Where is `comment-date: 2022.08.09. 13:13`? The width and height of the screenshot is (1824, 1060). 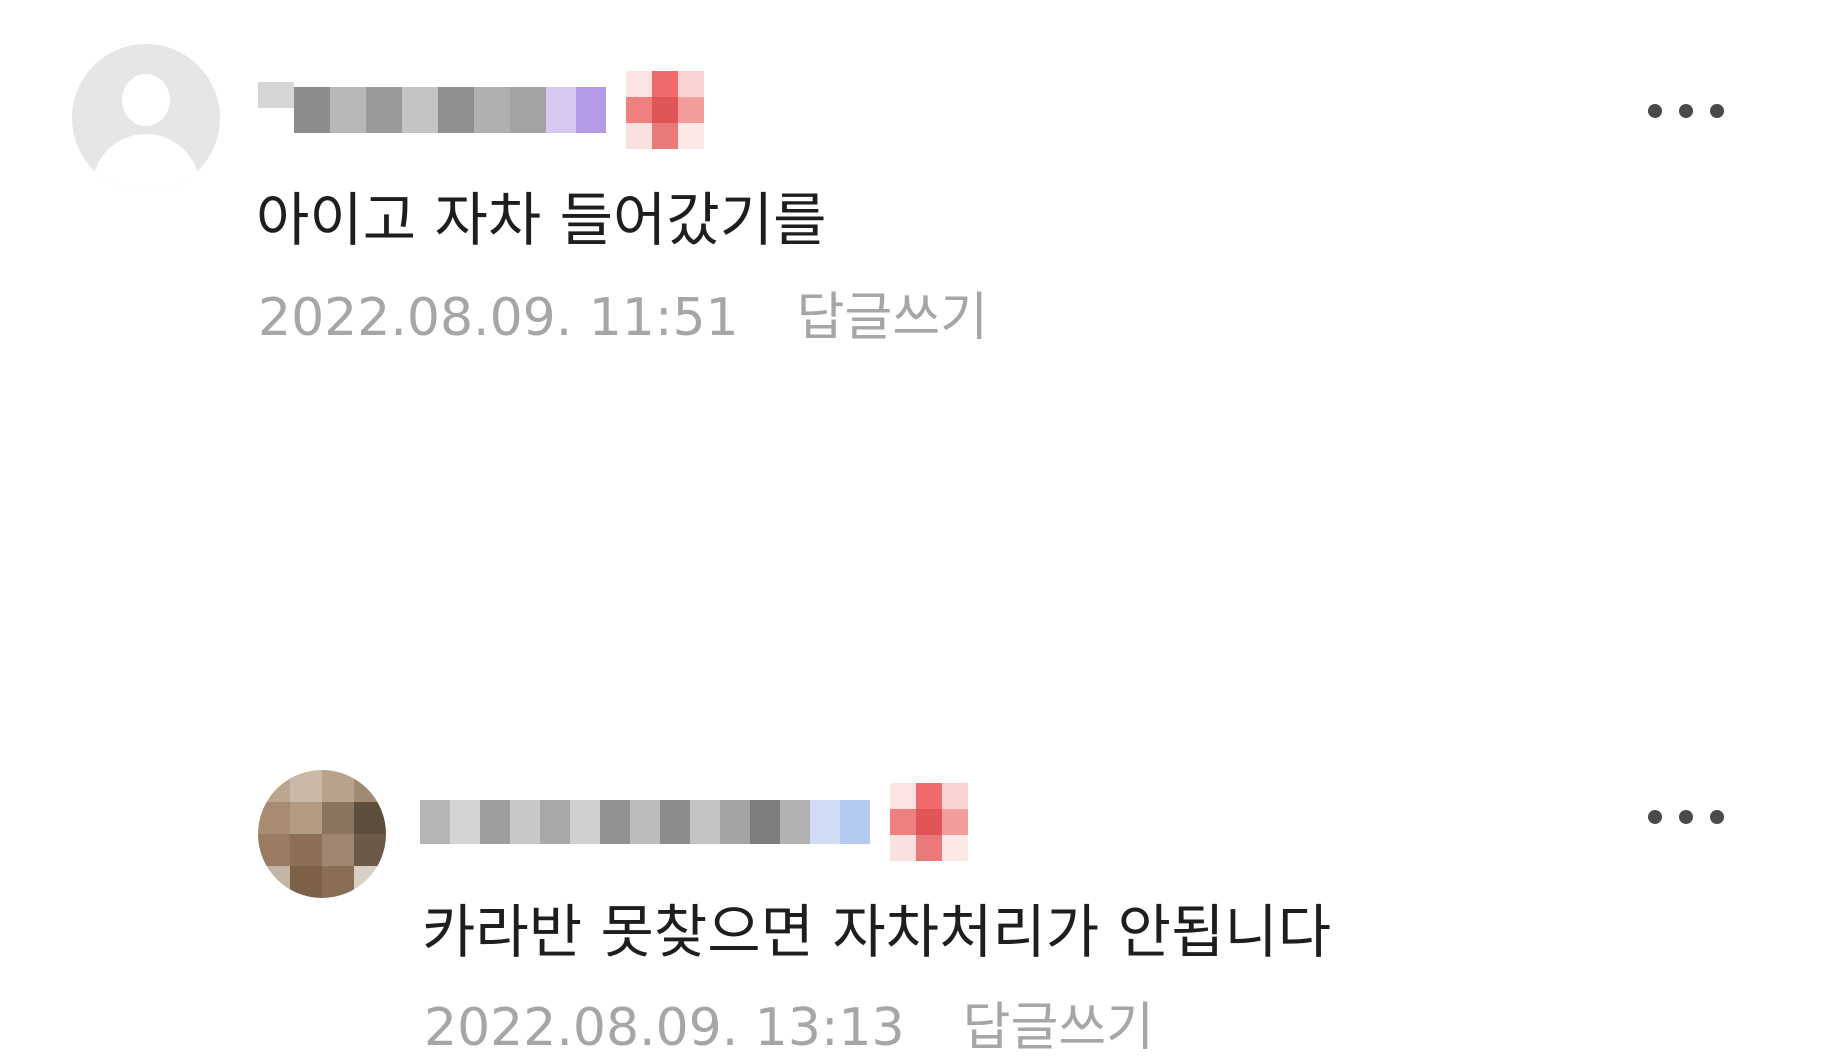 comment-date: 2022.08.09. 13:13 is located at coordinates (664, 1028).